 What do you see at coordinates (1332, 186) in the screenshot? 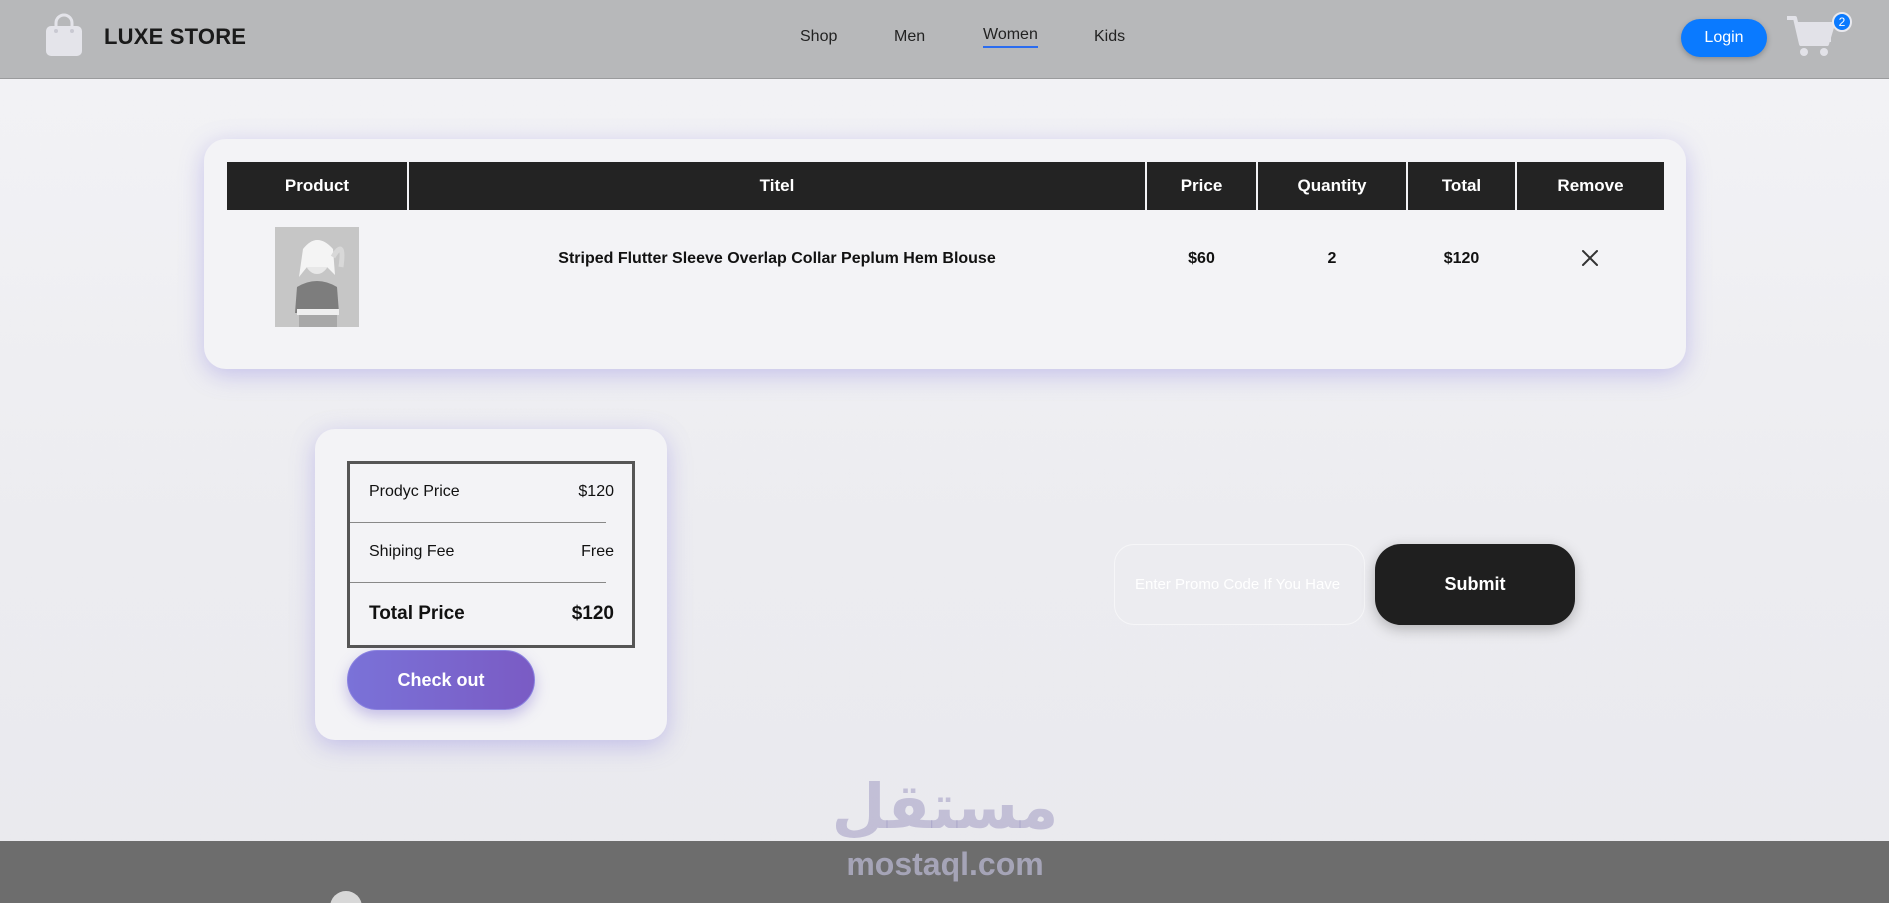
I see `column-header-quantity: Quantity` at bounding box center [1332, 186].